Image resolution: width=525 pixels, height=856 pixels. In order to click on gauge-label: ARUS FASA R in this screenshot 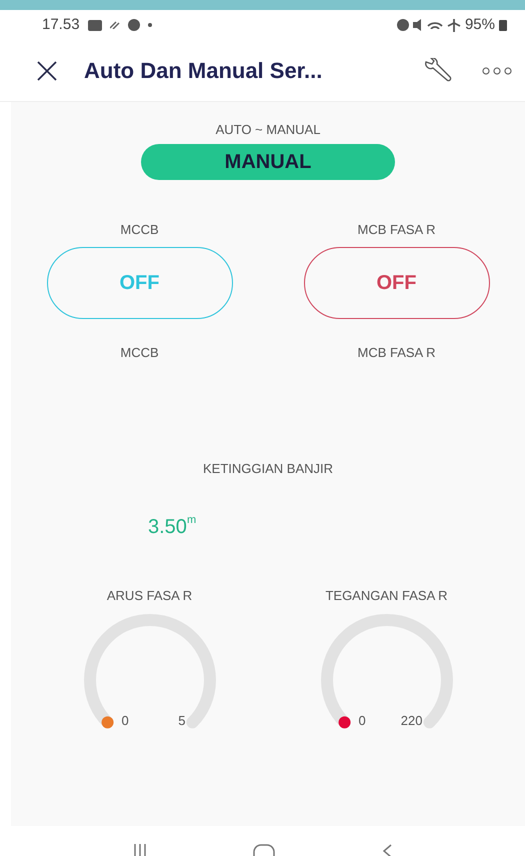, I will do `click(149, 596)`.